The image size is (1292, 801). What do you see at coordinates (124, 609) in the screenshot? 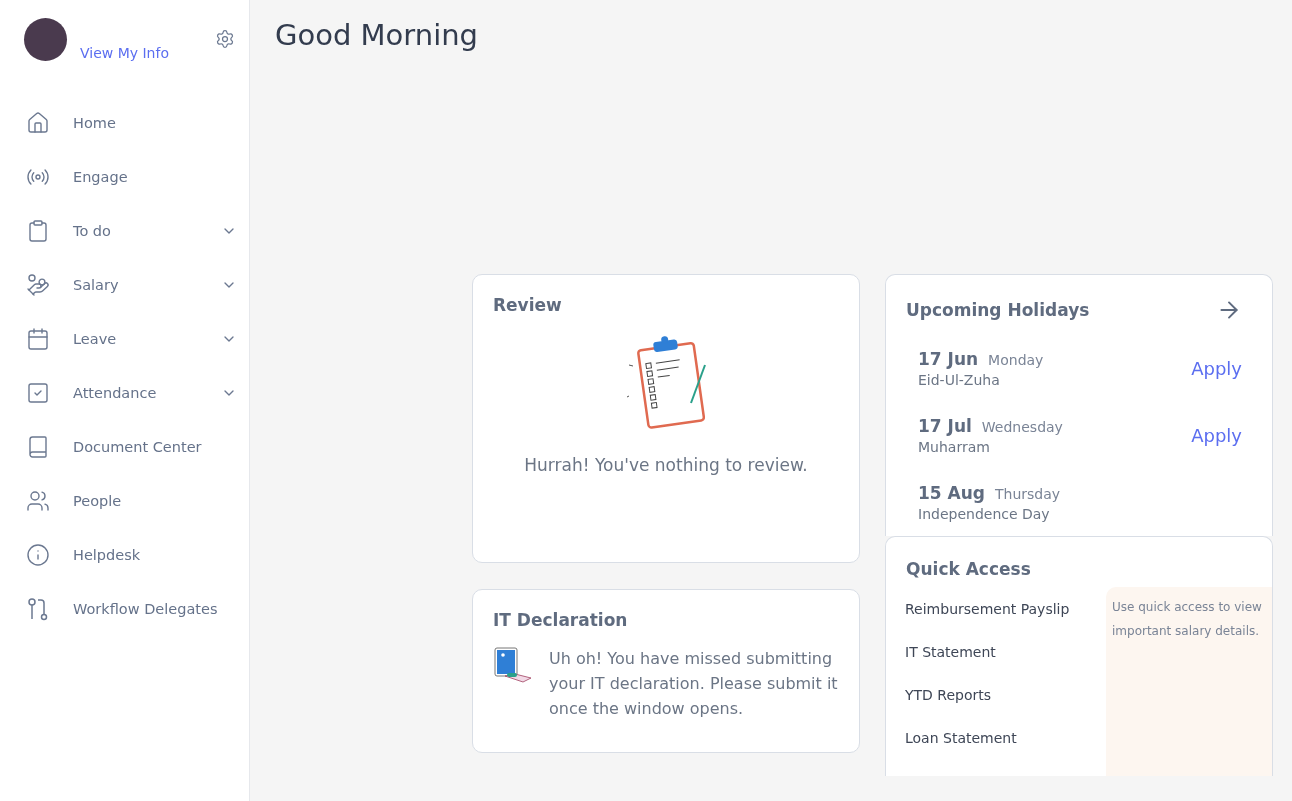
I see `sidebar-item: Workflow Delegates` at bounding box center [124, 609].